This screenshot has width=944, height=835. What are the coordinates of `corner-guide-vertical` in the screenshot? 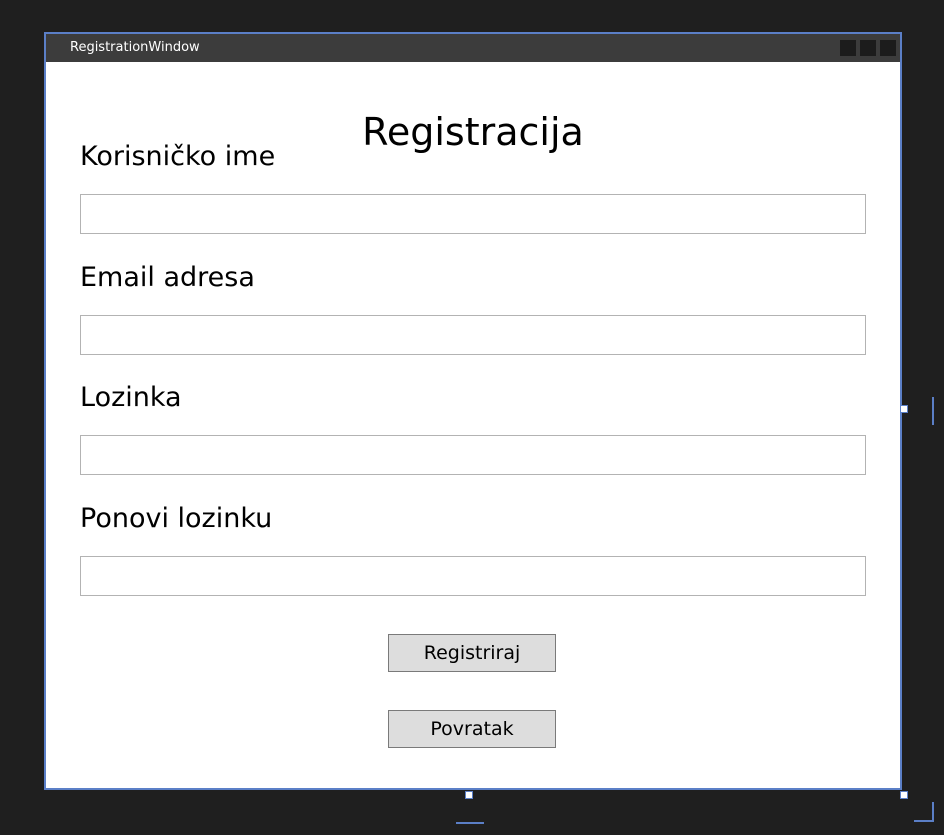 It's located at (933, 812).